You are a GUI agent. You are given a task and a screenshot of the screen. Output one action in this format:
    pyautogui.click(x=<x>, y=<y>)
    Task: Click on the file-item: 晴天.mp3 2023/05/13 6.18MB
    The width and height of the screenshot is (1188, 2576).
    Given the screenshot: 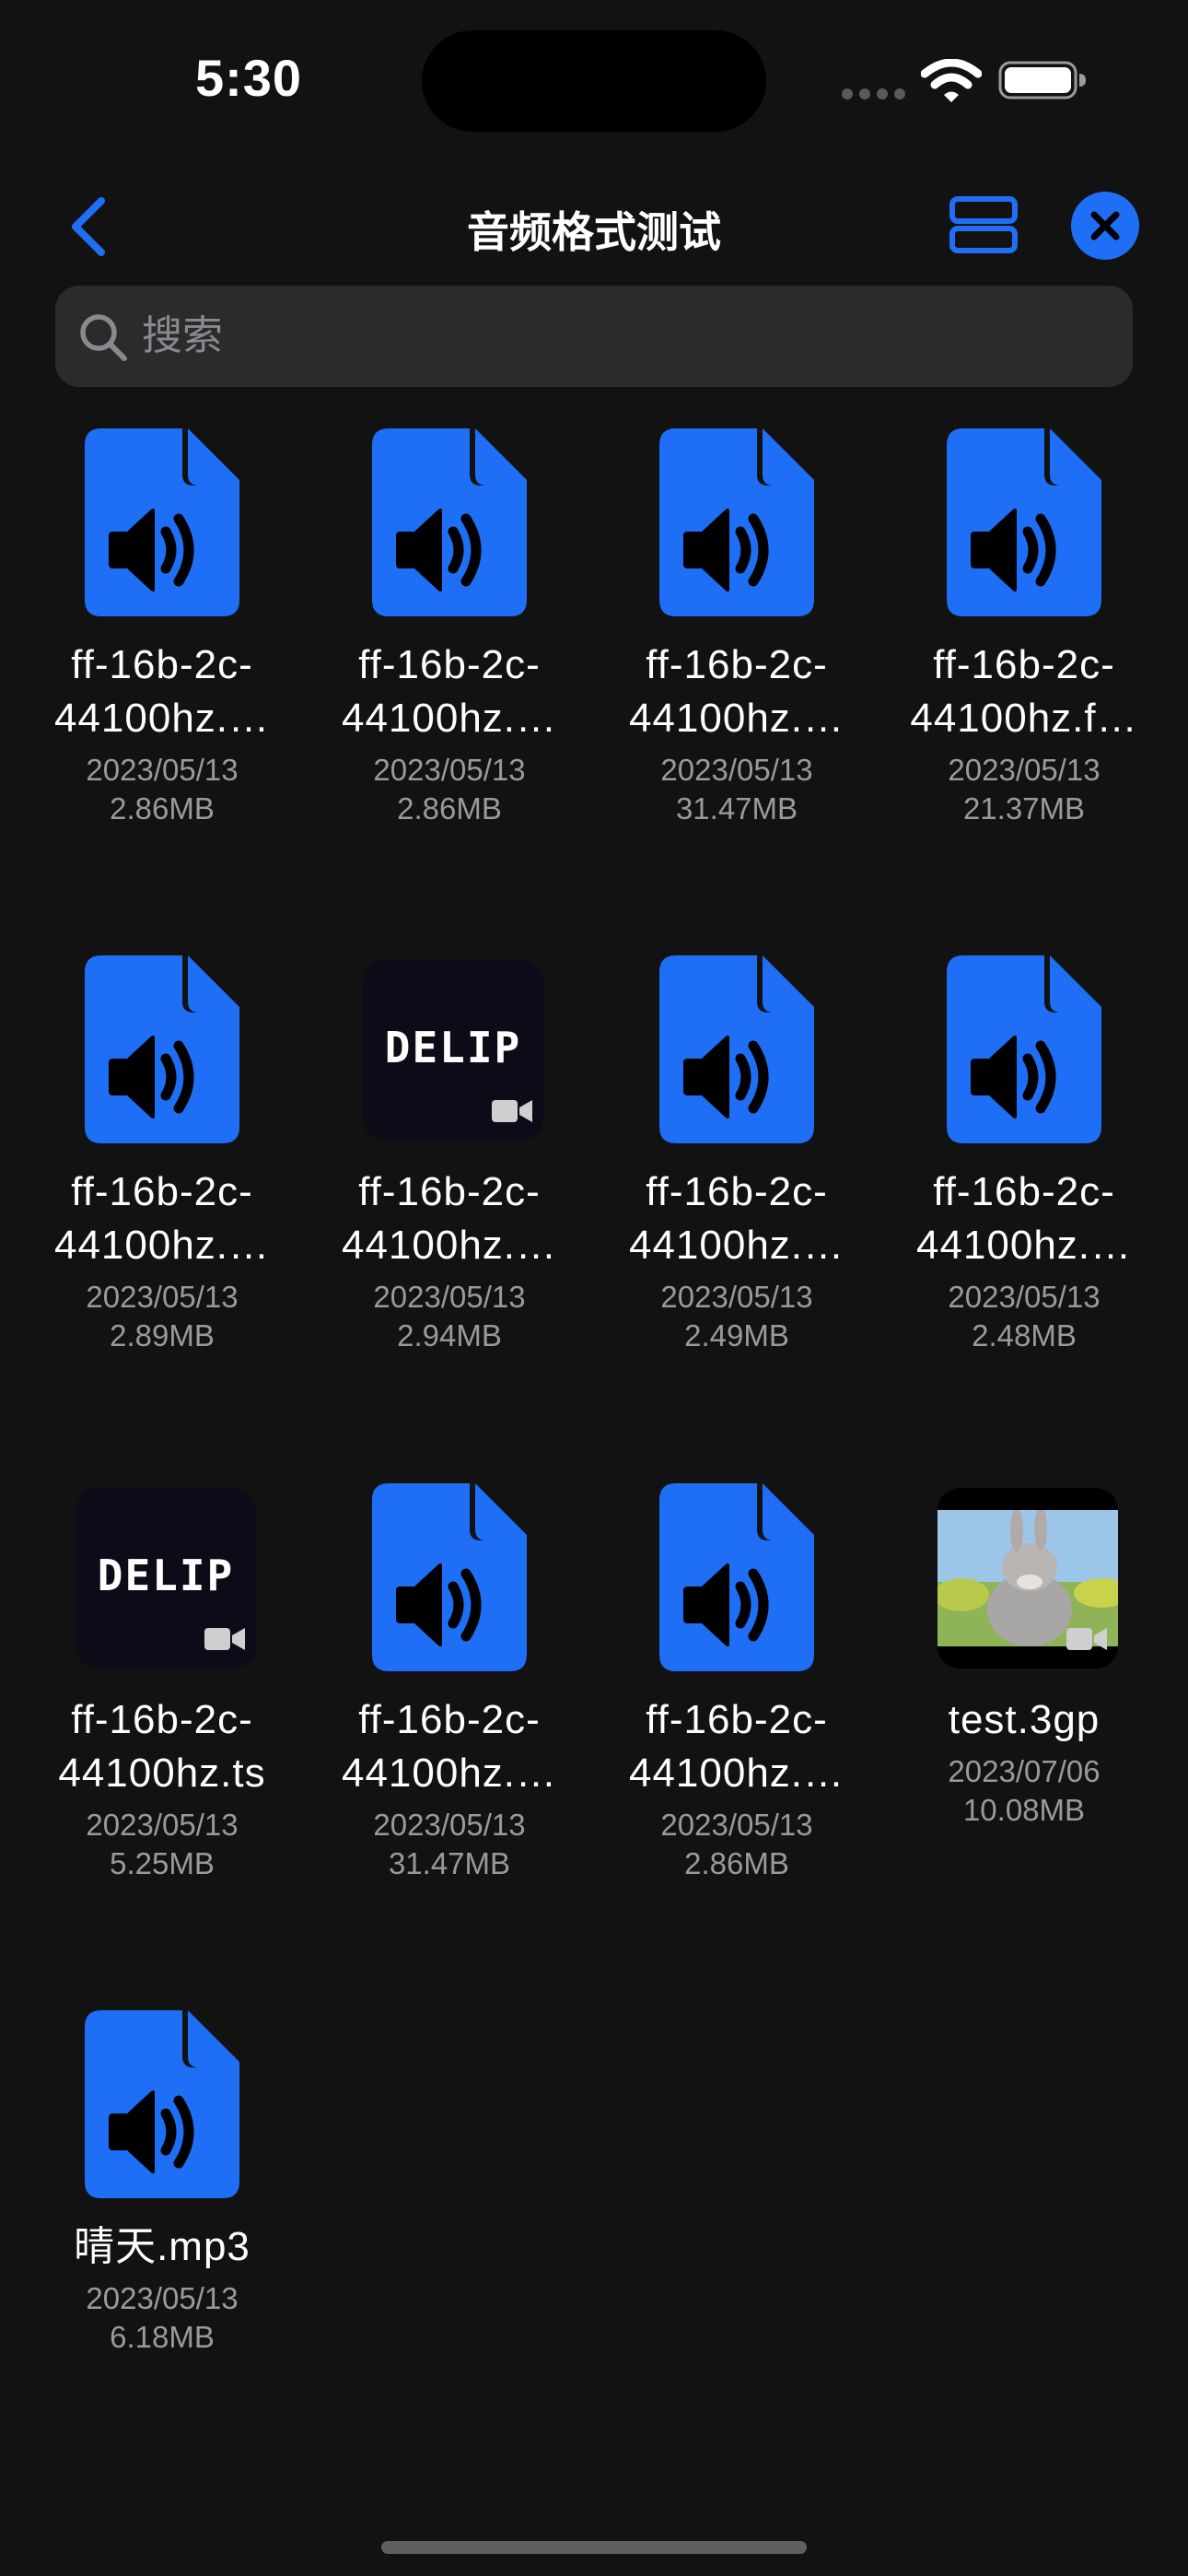 What is the action you would take?
    pyautogui.click(x=162, y=2203)
    